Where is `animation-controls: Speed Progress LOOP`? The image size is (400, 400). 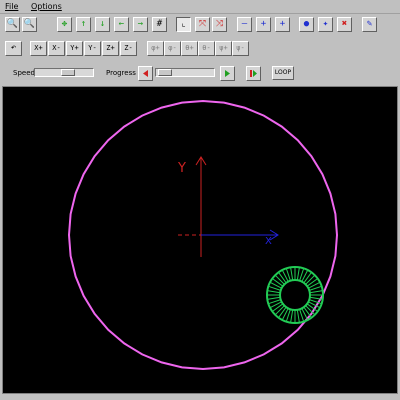 animation-controls: Speed Progress LOOP is located at coordinates (200, 73).